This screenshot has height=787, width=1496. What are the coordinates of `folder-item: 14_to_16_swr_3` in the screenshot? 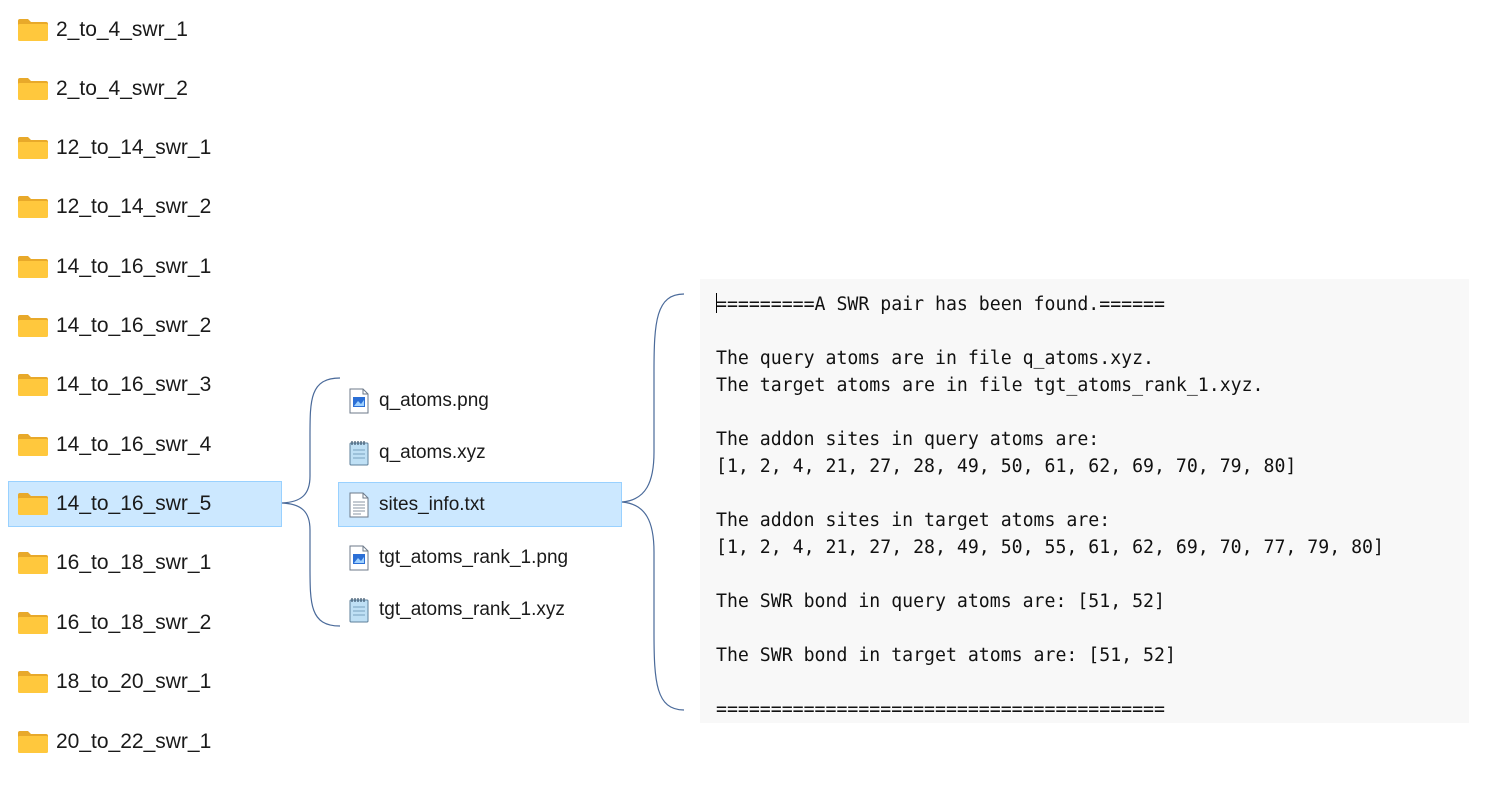 It's located at (145, 385).